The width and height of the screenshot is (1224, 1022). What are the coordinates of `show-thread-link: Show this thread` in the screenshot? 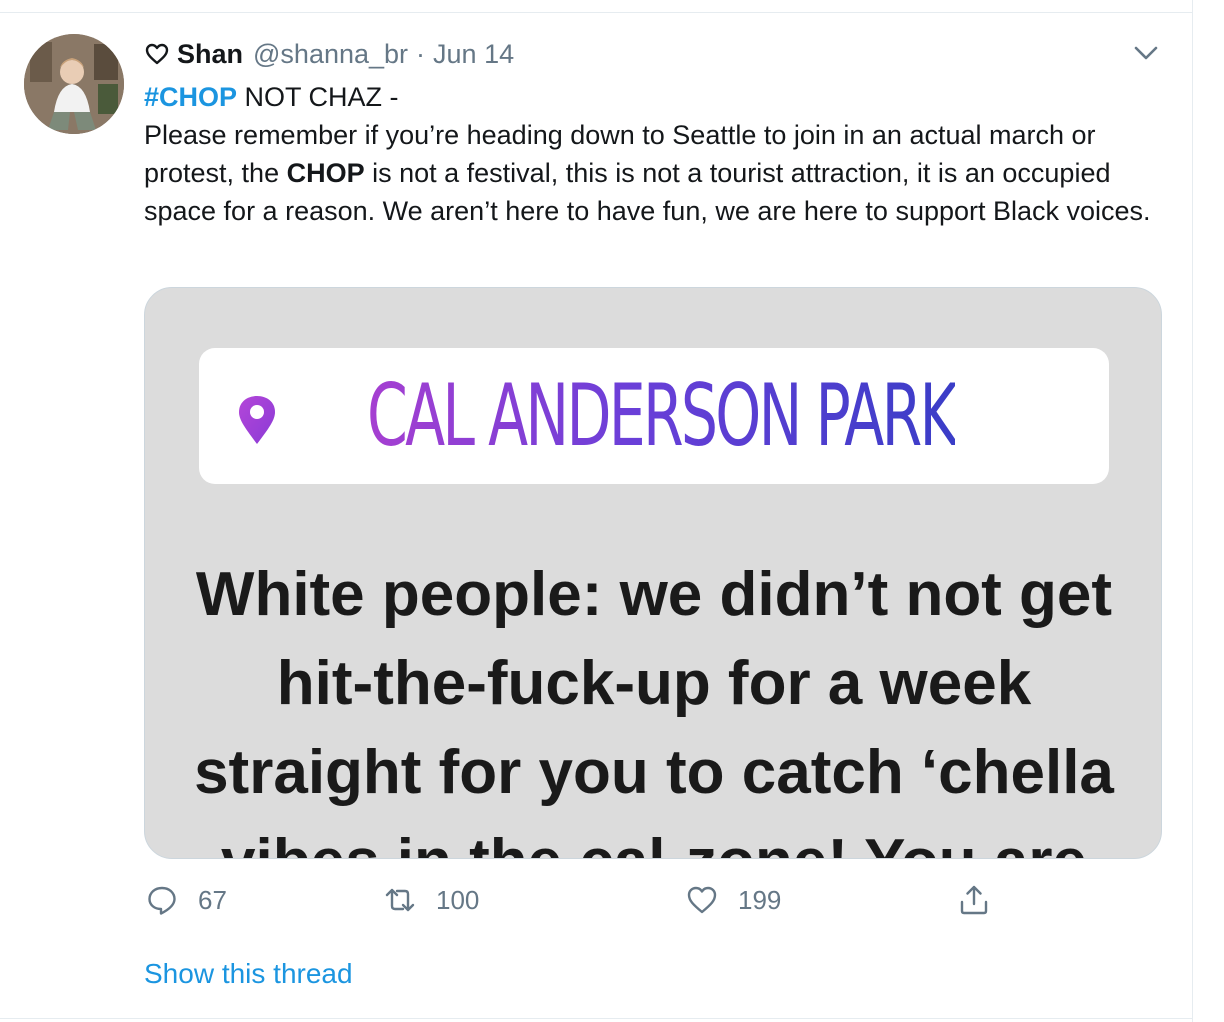 It's located at (248, 974).